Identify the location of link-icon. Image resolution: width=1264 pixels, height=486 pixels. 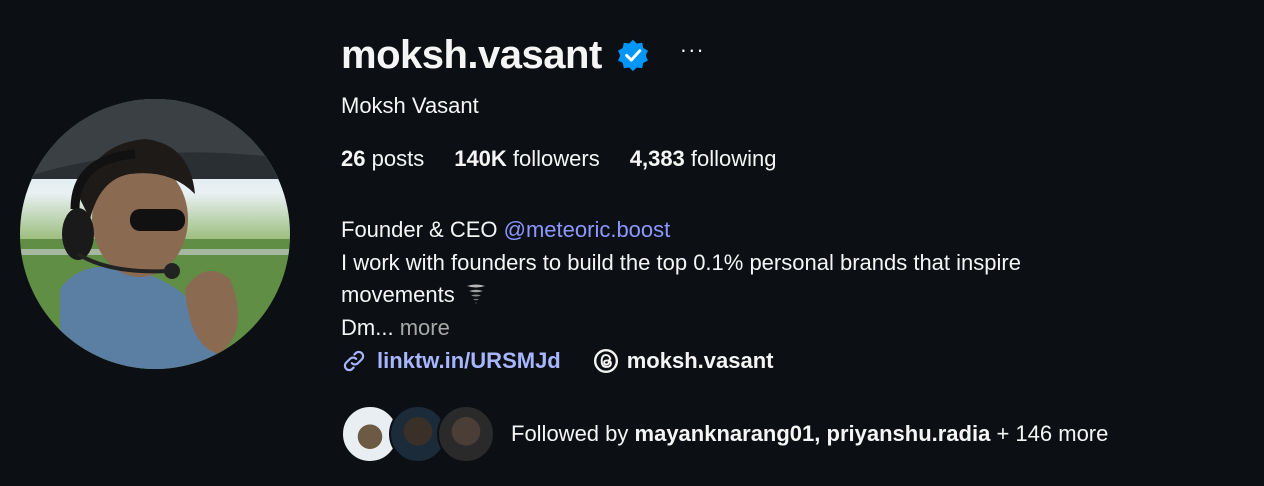
(354, 361).